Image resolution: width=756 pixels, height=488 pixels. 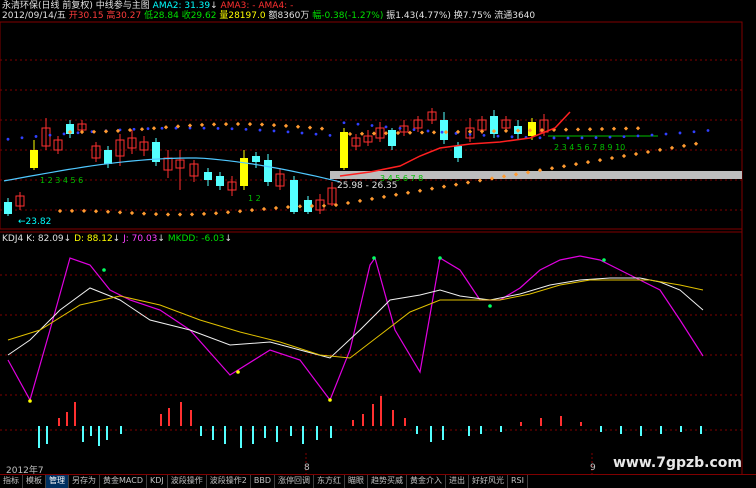 I want to click on kdj-name: KDJ4, so click(x=13, y=239).